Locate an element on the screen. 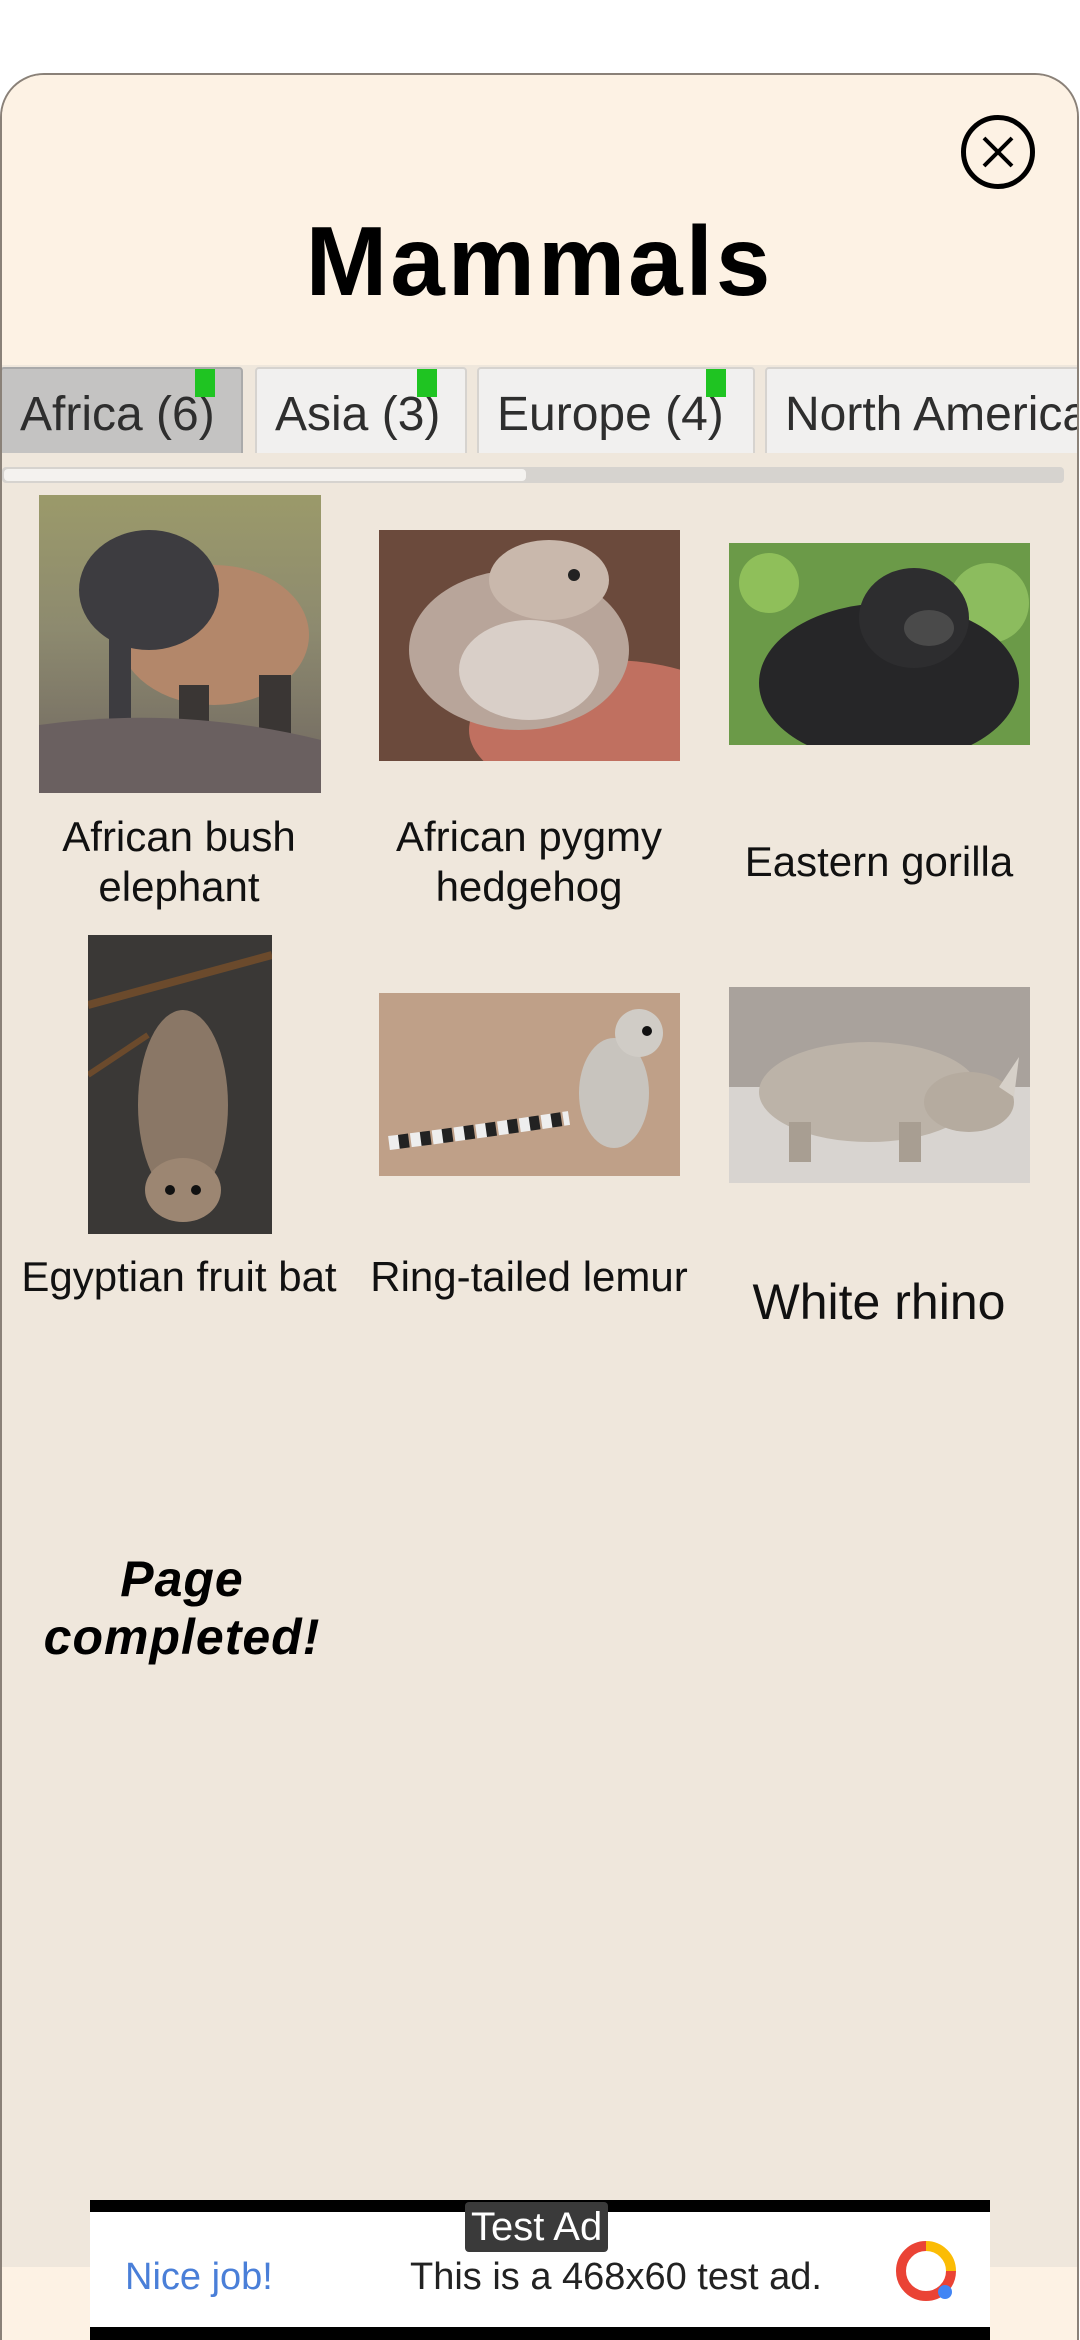 The width and height of the screenshot is (1080, 2340). tab-label: Europe (4) is located at coordinates (610, 414).